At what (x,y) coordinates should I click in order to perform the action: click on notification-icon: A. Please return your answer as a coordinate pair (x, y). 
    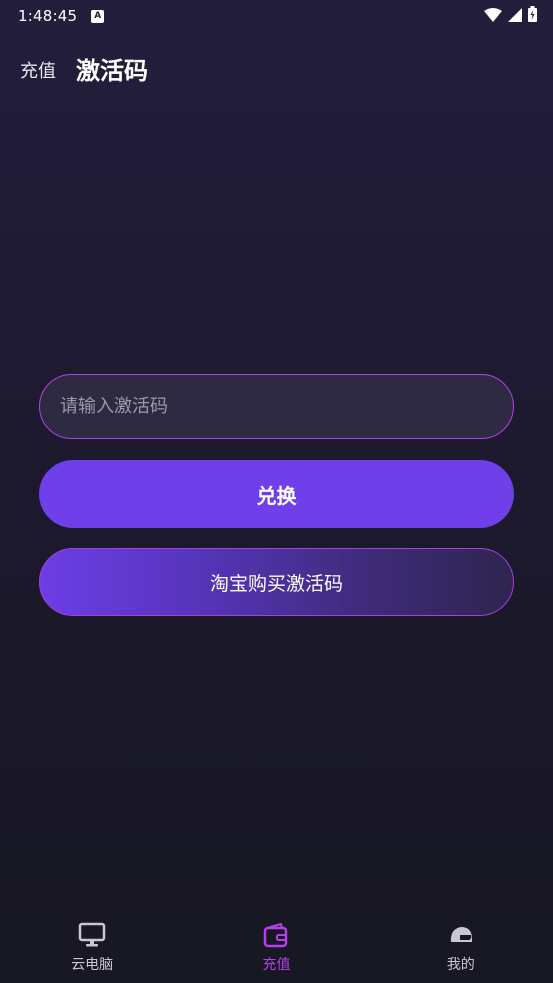
    Looking at the image, I should click on (98, 16).